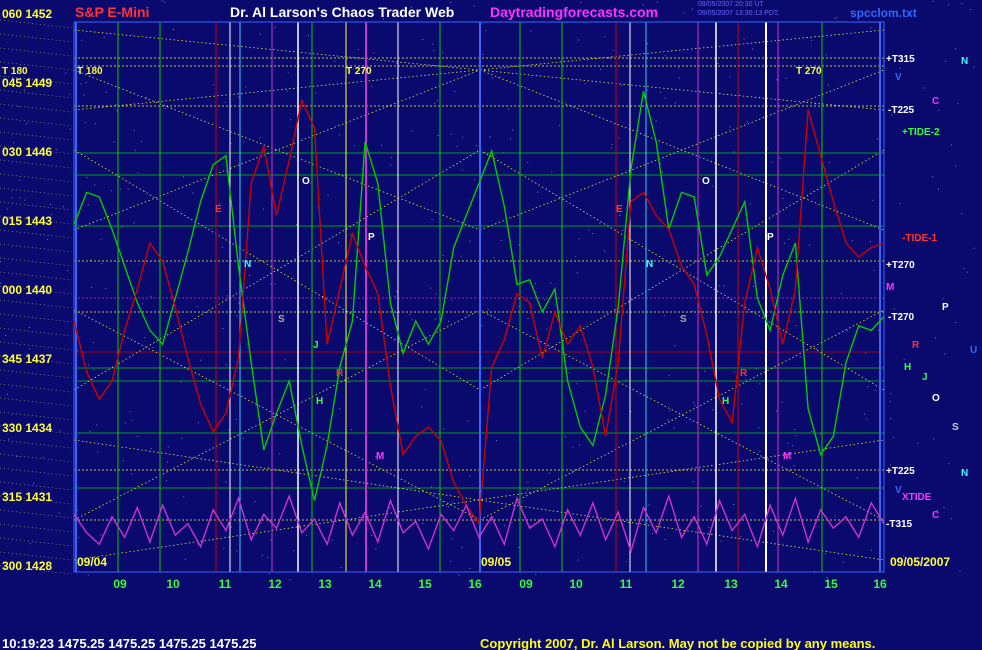  I want to click on site-link: Daytradingforecasts.com, so click(574, 12).